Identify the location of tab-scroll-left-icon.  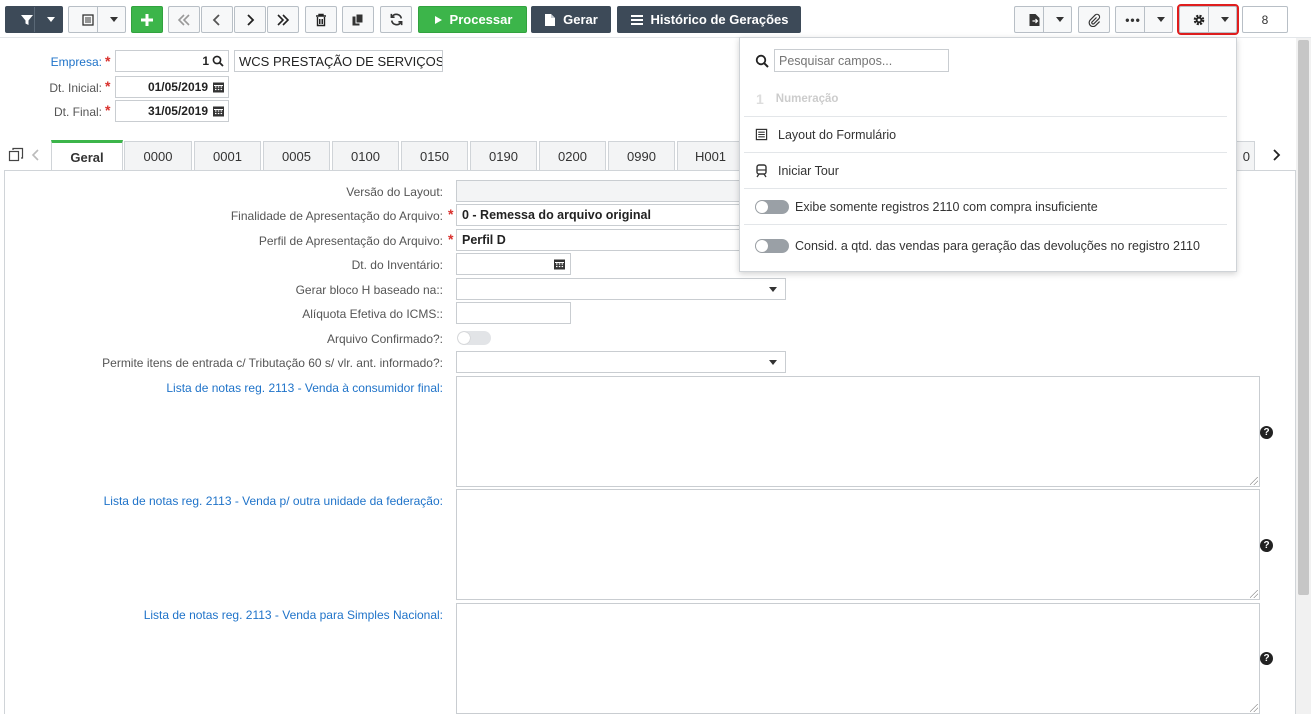
(36, 155).